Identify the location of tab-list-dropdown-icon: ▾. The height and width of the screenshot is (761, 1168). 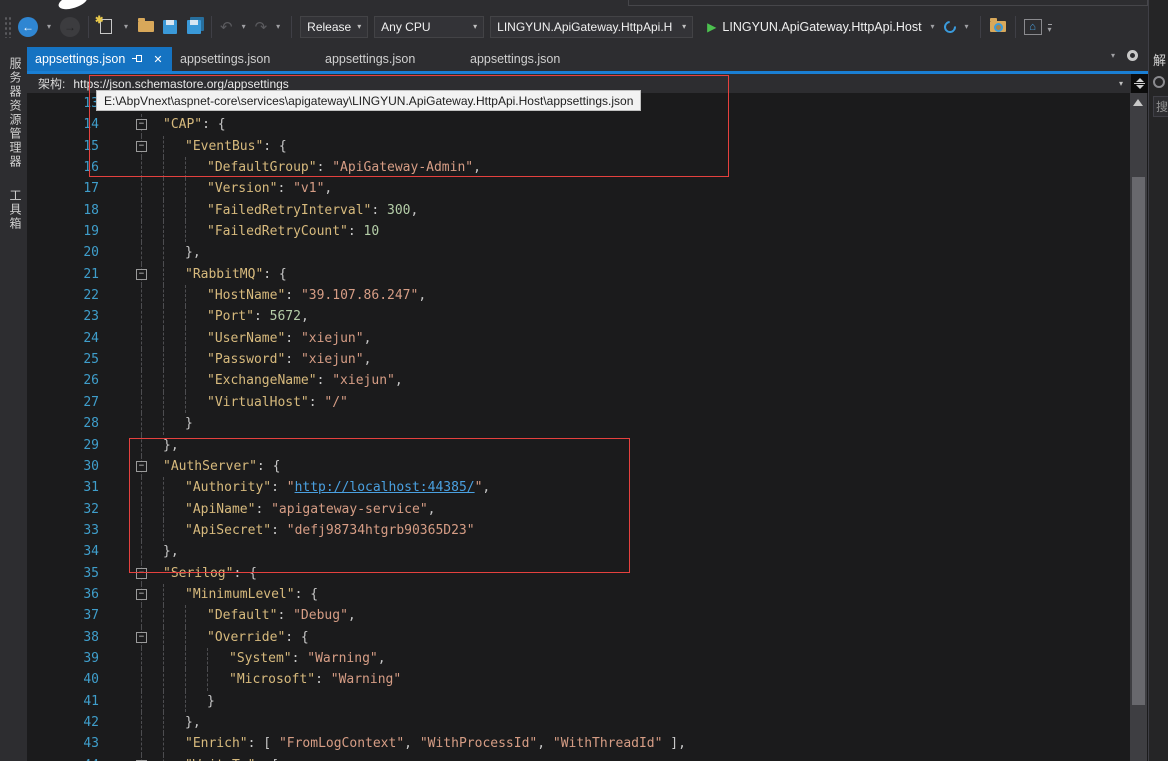
(1113, 55).